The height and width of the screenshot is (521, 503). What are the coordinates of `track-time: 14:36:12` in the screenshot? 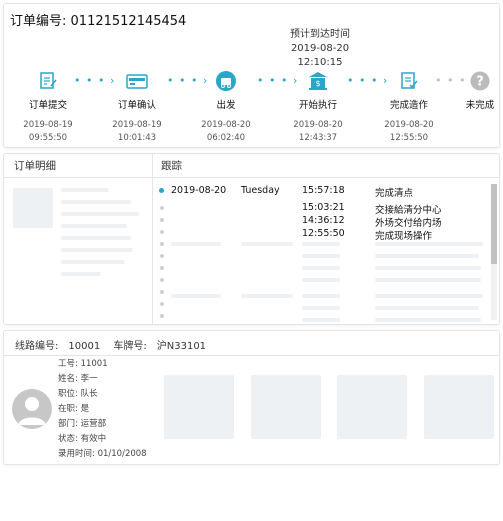 It's located at (323, 220).